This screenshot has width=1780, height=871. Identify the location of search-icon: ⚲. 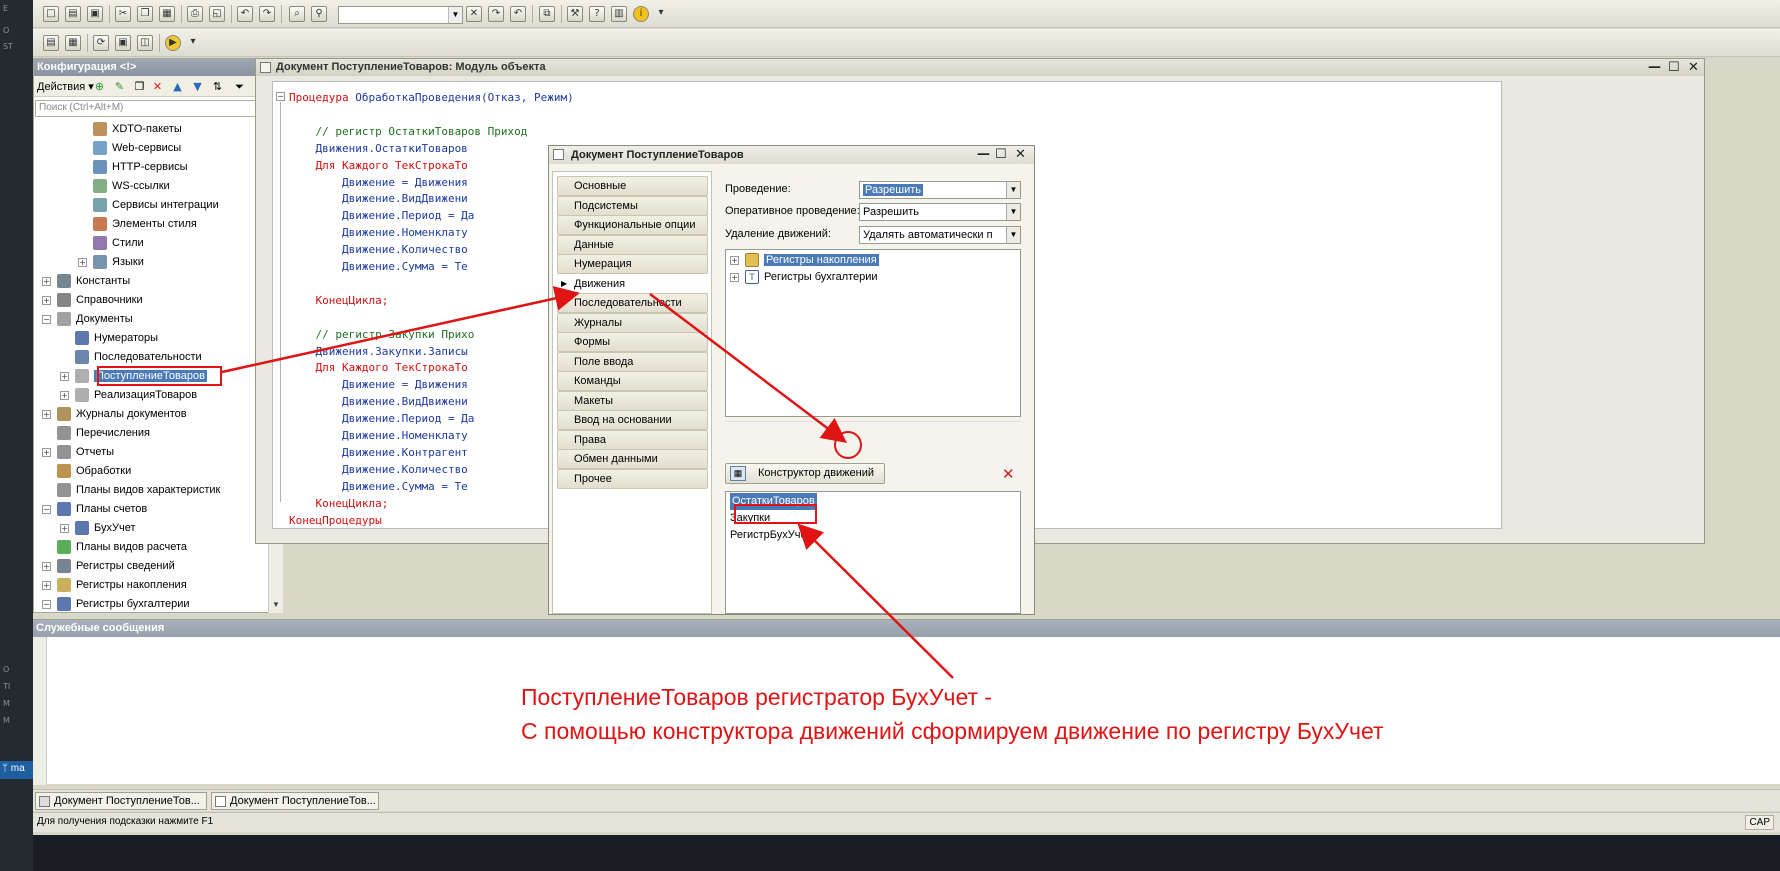
(319, 14).